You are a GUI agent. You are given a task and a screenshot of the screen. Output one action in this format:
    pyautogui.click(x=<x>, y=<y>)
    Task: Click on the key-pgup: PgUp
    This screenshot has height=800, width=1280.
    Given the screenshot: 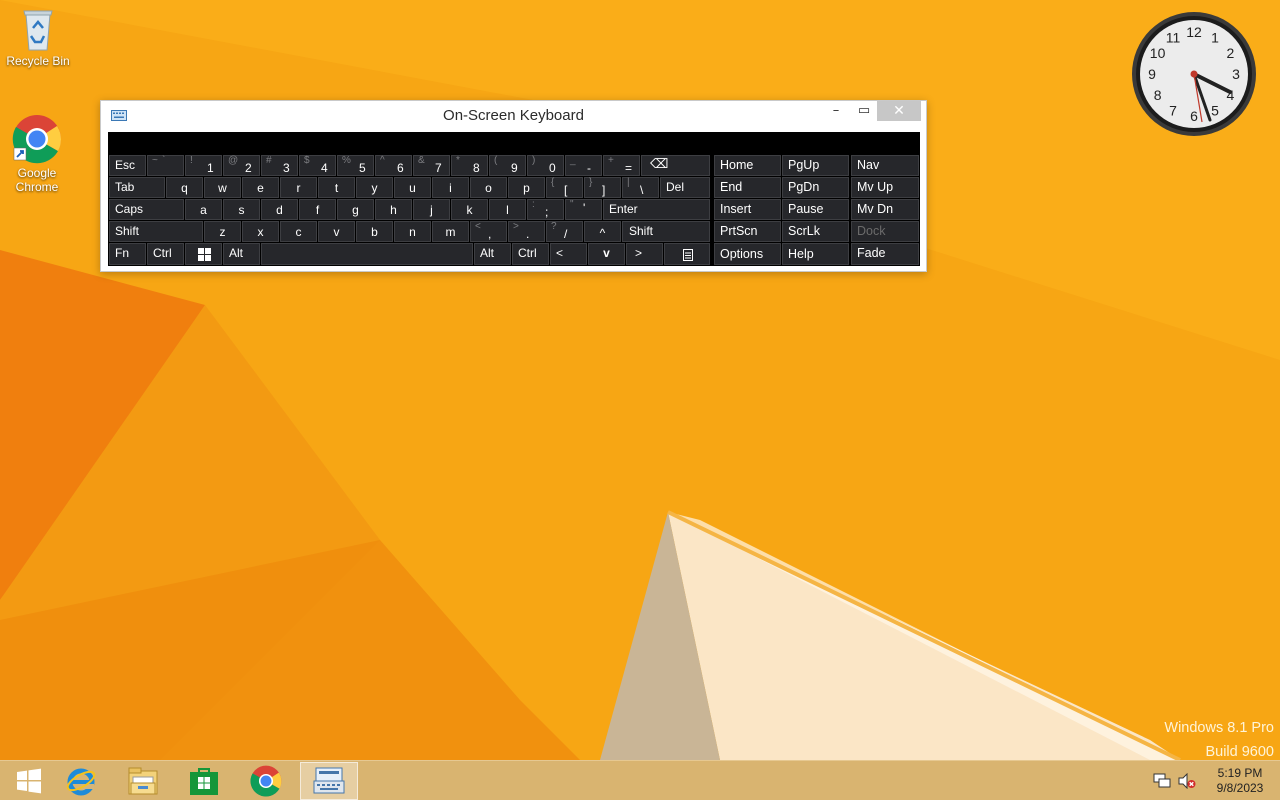 What is the action you would take?
    pyautogui.click(x=815, y=165)
    